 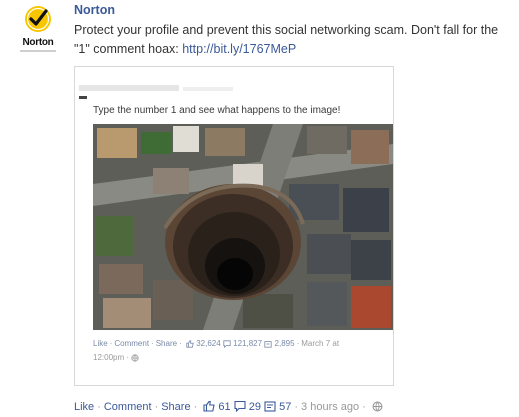 What do you see at coordinates (128, 407) in the screenshot?
I see `comment-link: Comment` at bounding box center [128, 407].